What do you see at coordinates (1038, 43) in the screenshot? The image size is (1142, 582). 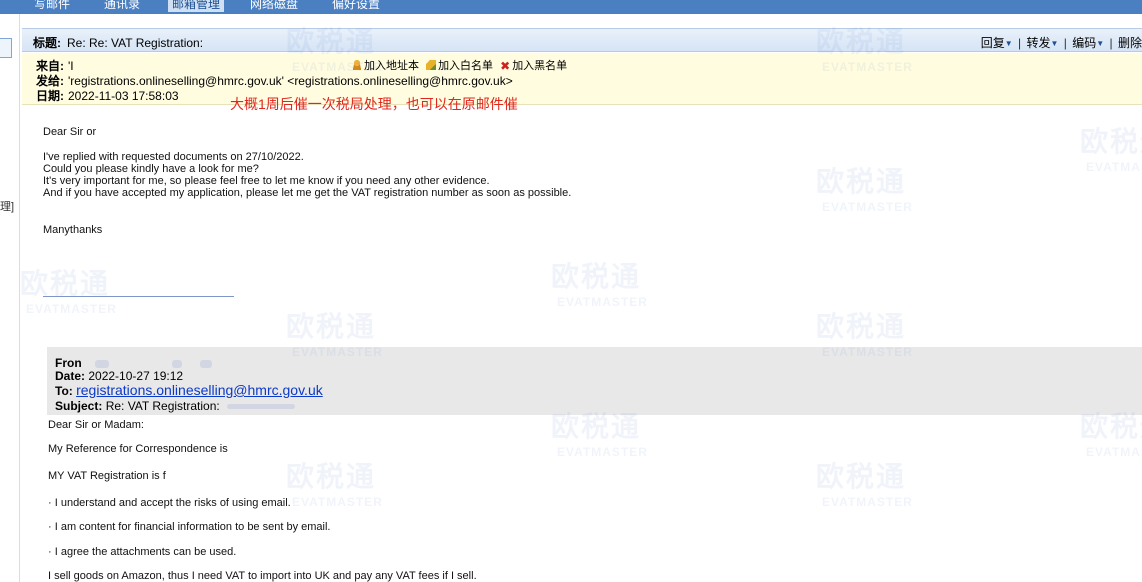 I see `forward-label: 转发` at bounding box center [1038, 43].